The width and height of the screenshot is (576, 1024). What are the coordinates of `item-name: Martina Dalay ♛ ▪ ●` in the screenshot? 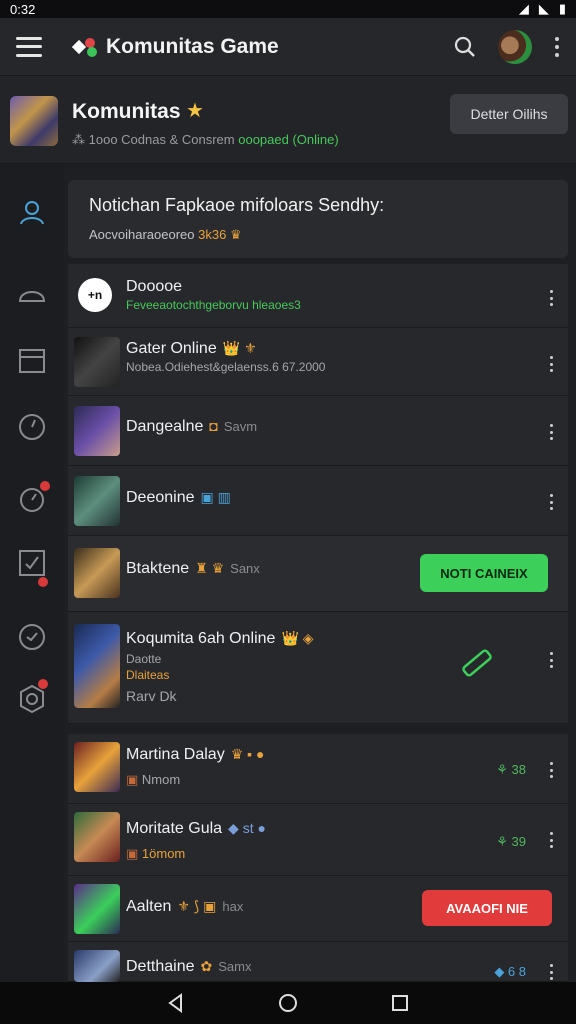 It's located at (195, 754).